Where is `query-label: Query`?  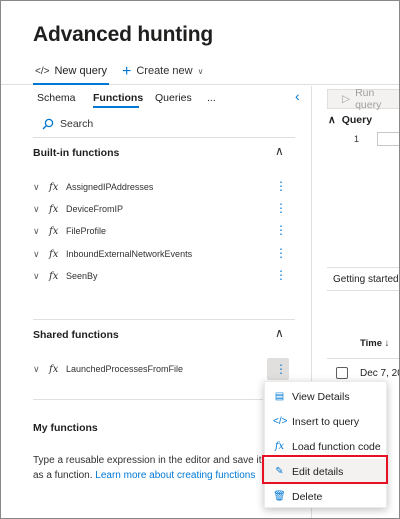
query-label: Query is located at coordinates (357, 120).